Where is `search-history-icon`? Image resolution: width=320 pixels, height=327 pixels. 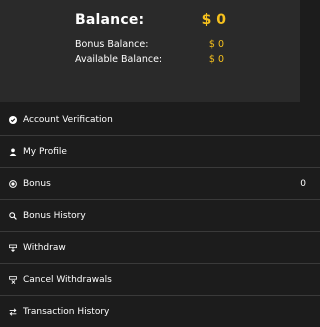
search-history-icon is located at coordinates (13, 215).